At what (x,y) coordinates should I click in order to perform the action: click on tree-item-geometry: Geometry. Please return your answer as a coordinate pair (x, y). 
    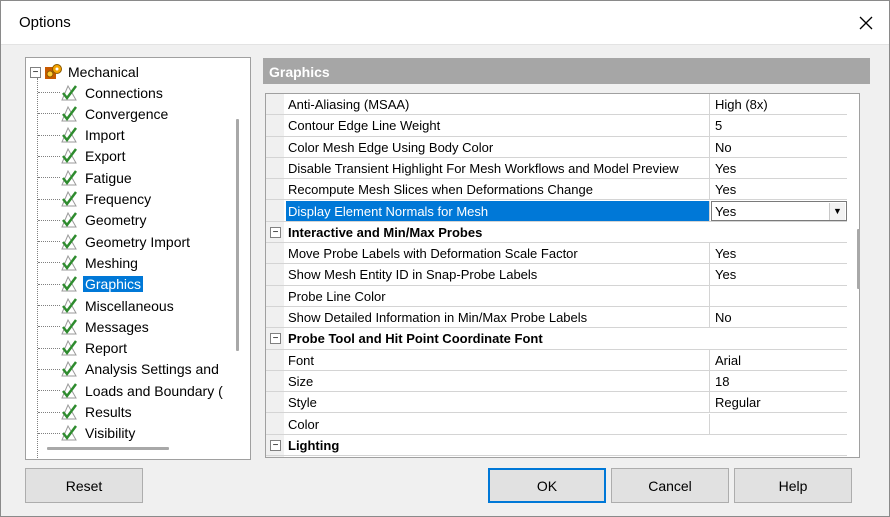
    Looking at the image, I should click on (93, 220).